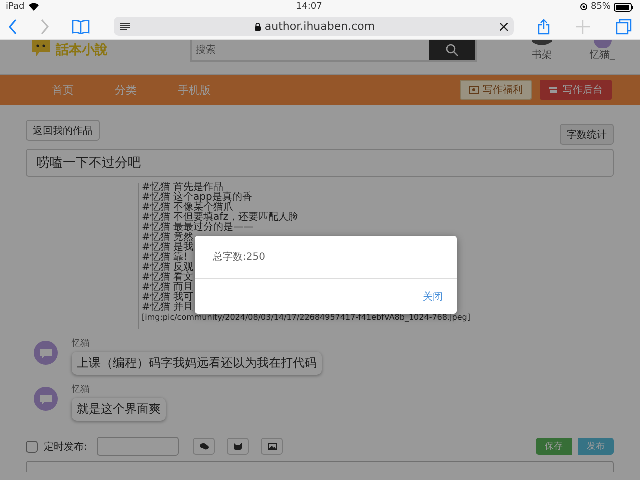 This screenshot has width=640, height=480. I want to click on back-button: 返回我的作品, so click(63, 130).